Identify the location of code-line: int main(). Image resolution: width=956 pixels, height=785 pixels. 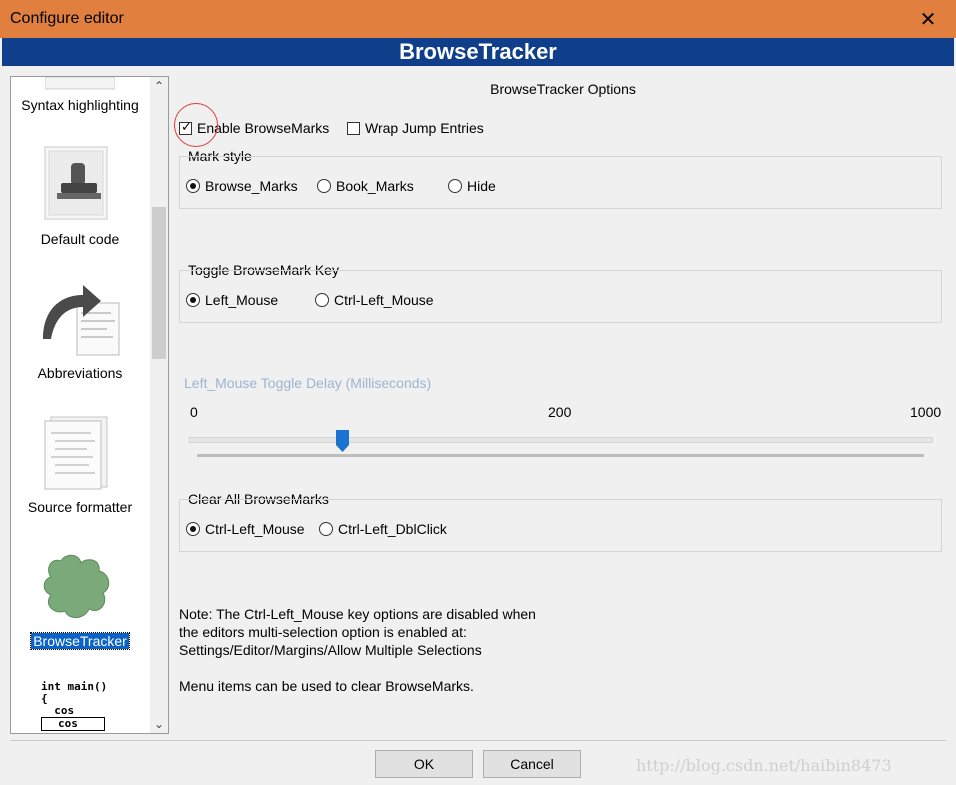
(74, 686).